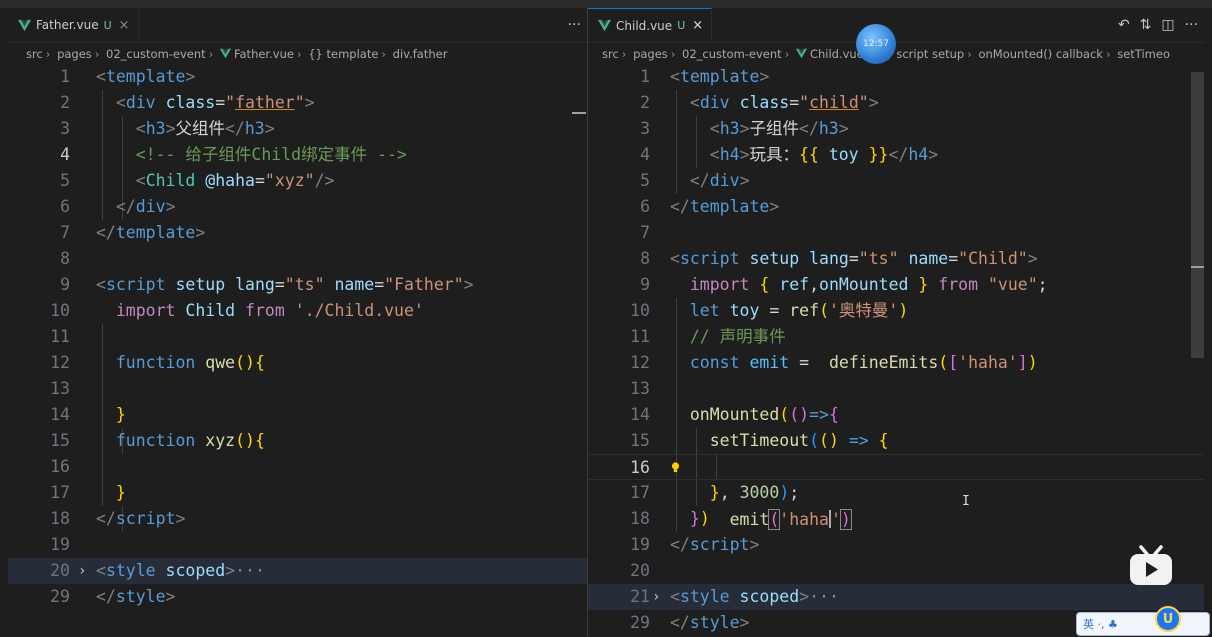 This screenshot has height=637, width=1212. What do you see at coordinates (844, 284) in the screenshot?
I see `code-line: 9 import { ref,onMounted } from "vue";` at bounding box center [844, 284].